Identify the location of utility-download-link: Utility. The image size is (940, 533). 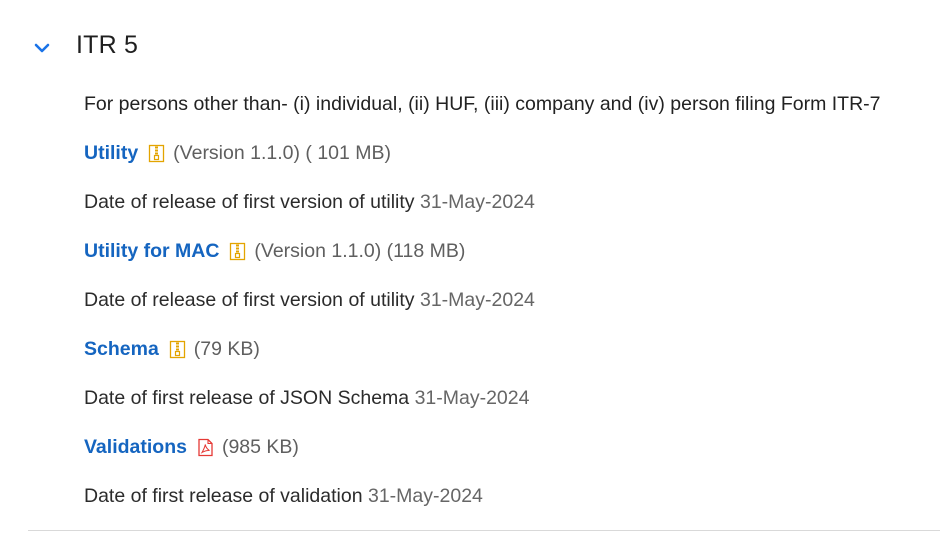
(111, 153).